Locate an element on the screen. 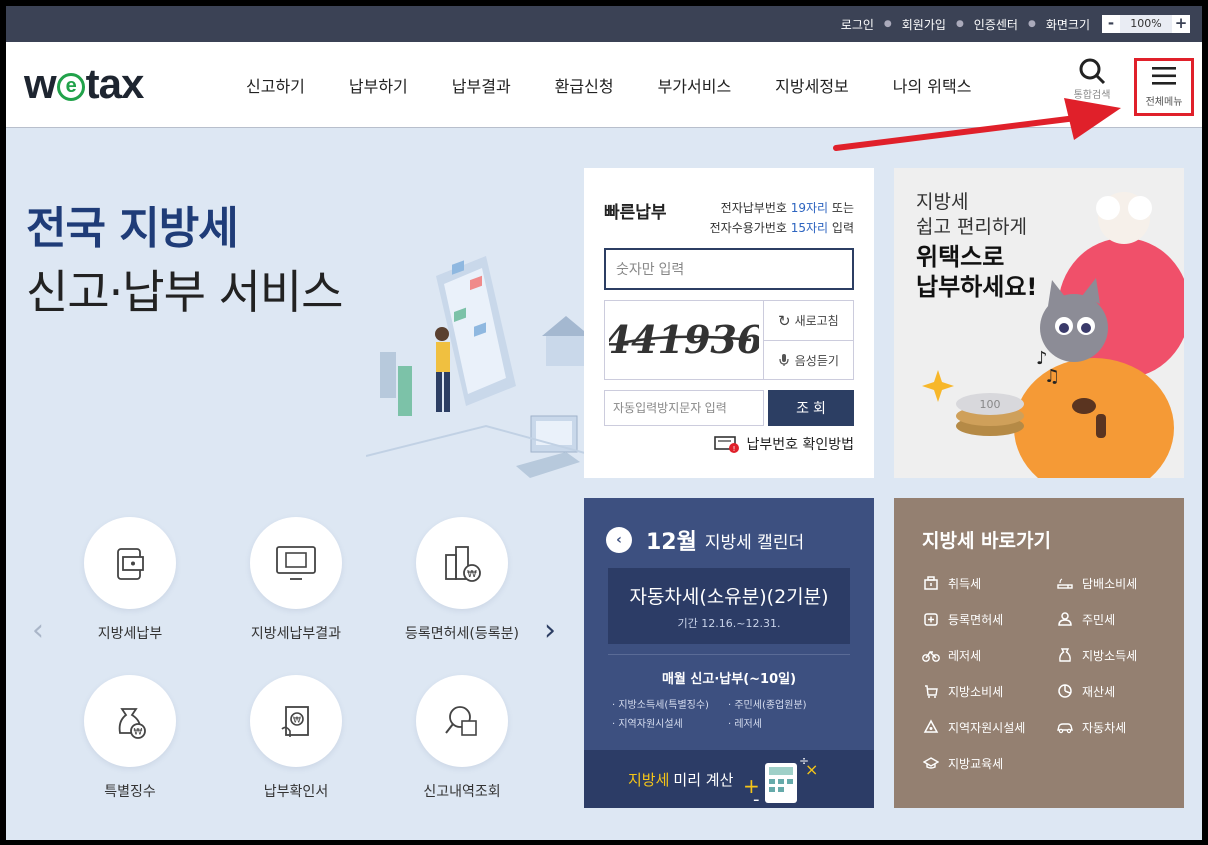  hamburger-icon is located at coordinates (1164, 76).